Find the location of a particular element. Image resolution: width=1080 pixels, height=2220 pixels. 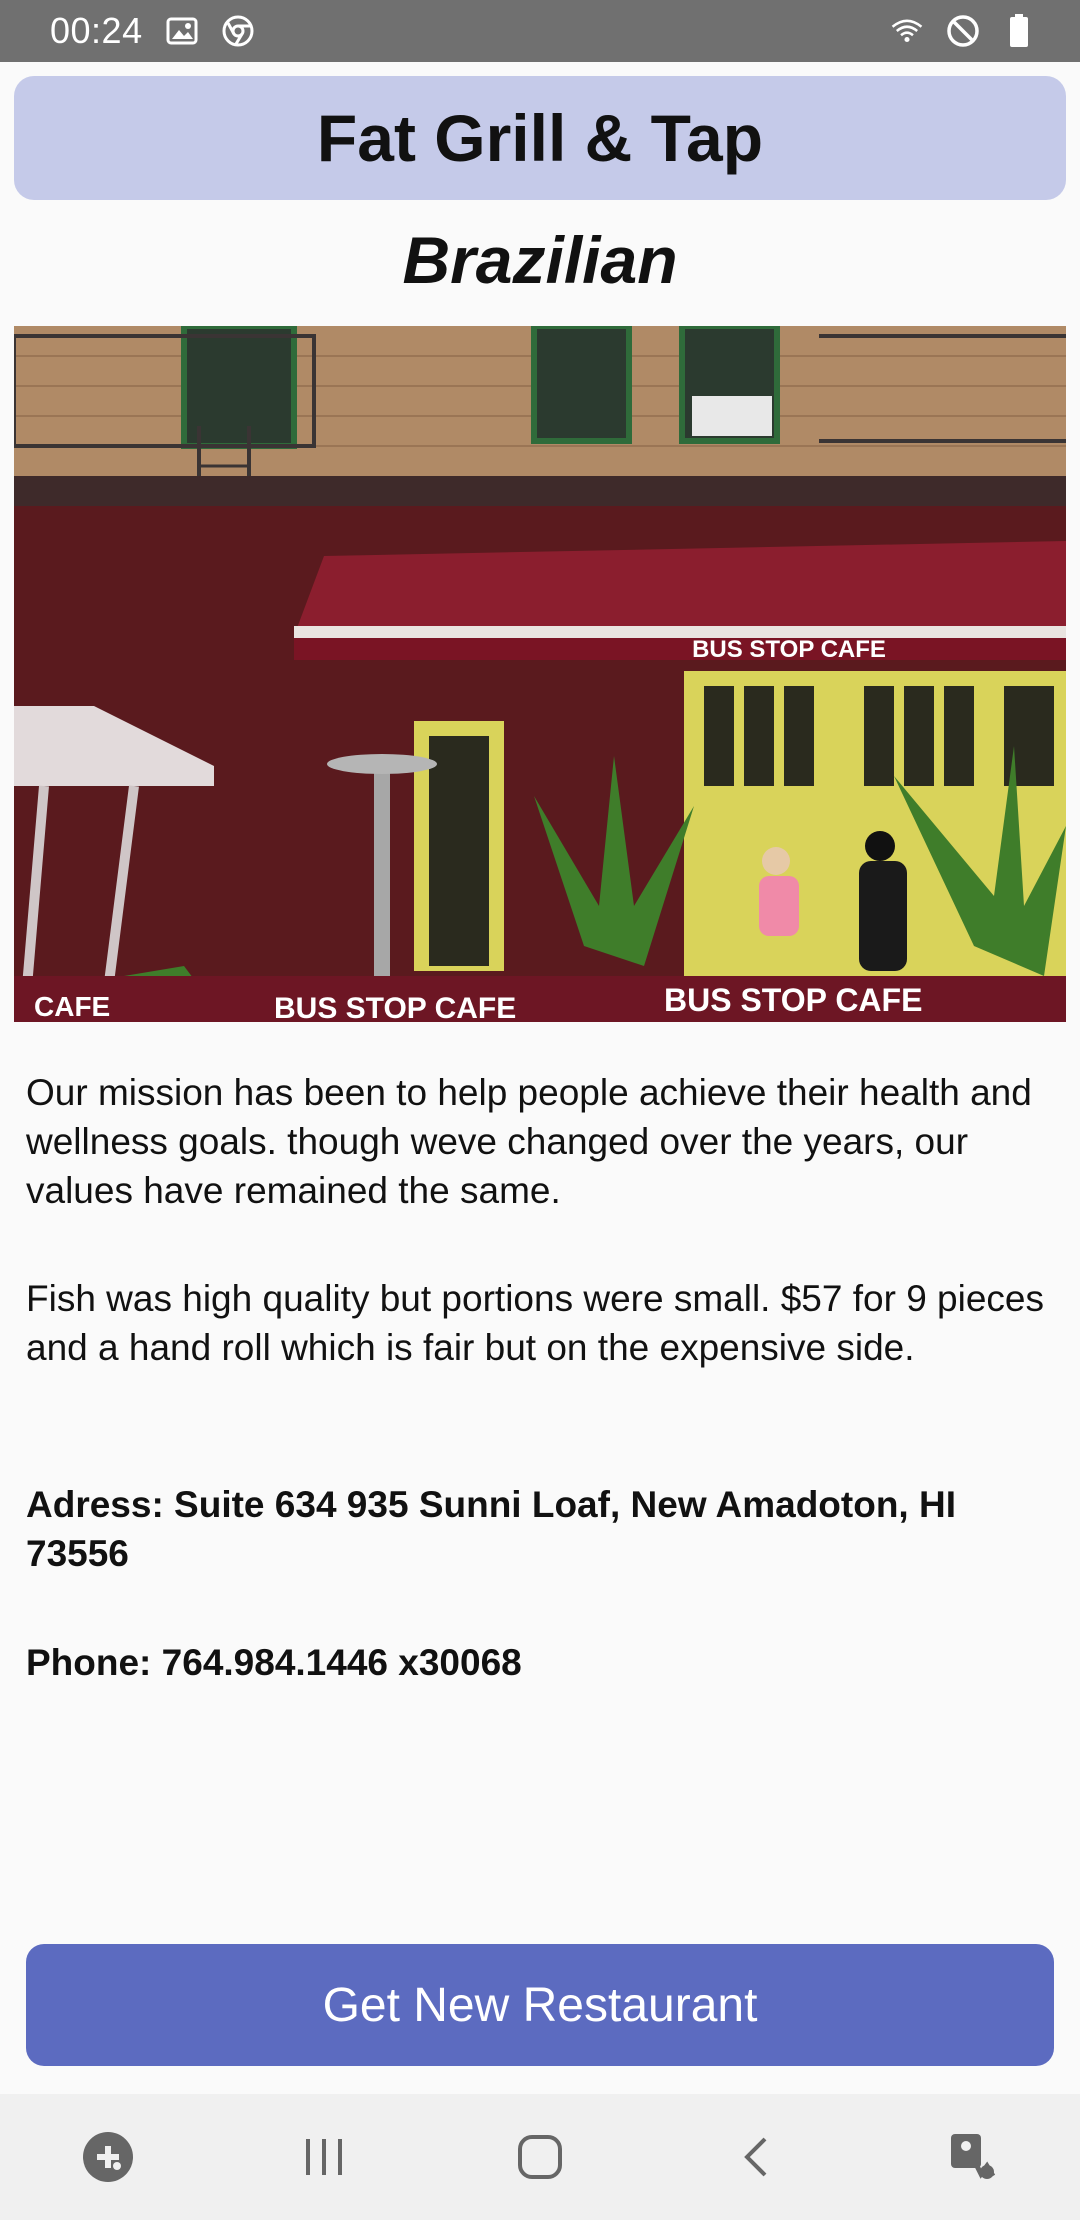

home-icon is located at coordinates (540, 2157).